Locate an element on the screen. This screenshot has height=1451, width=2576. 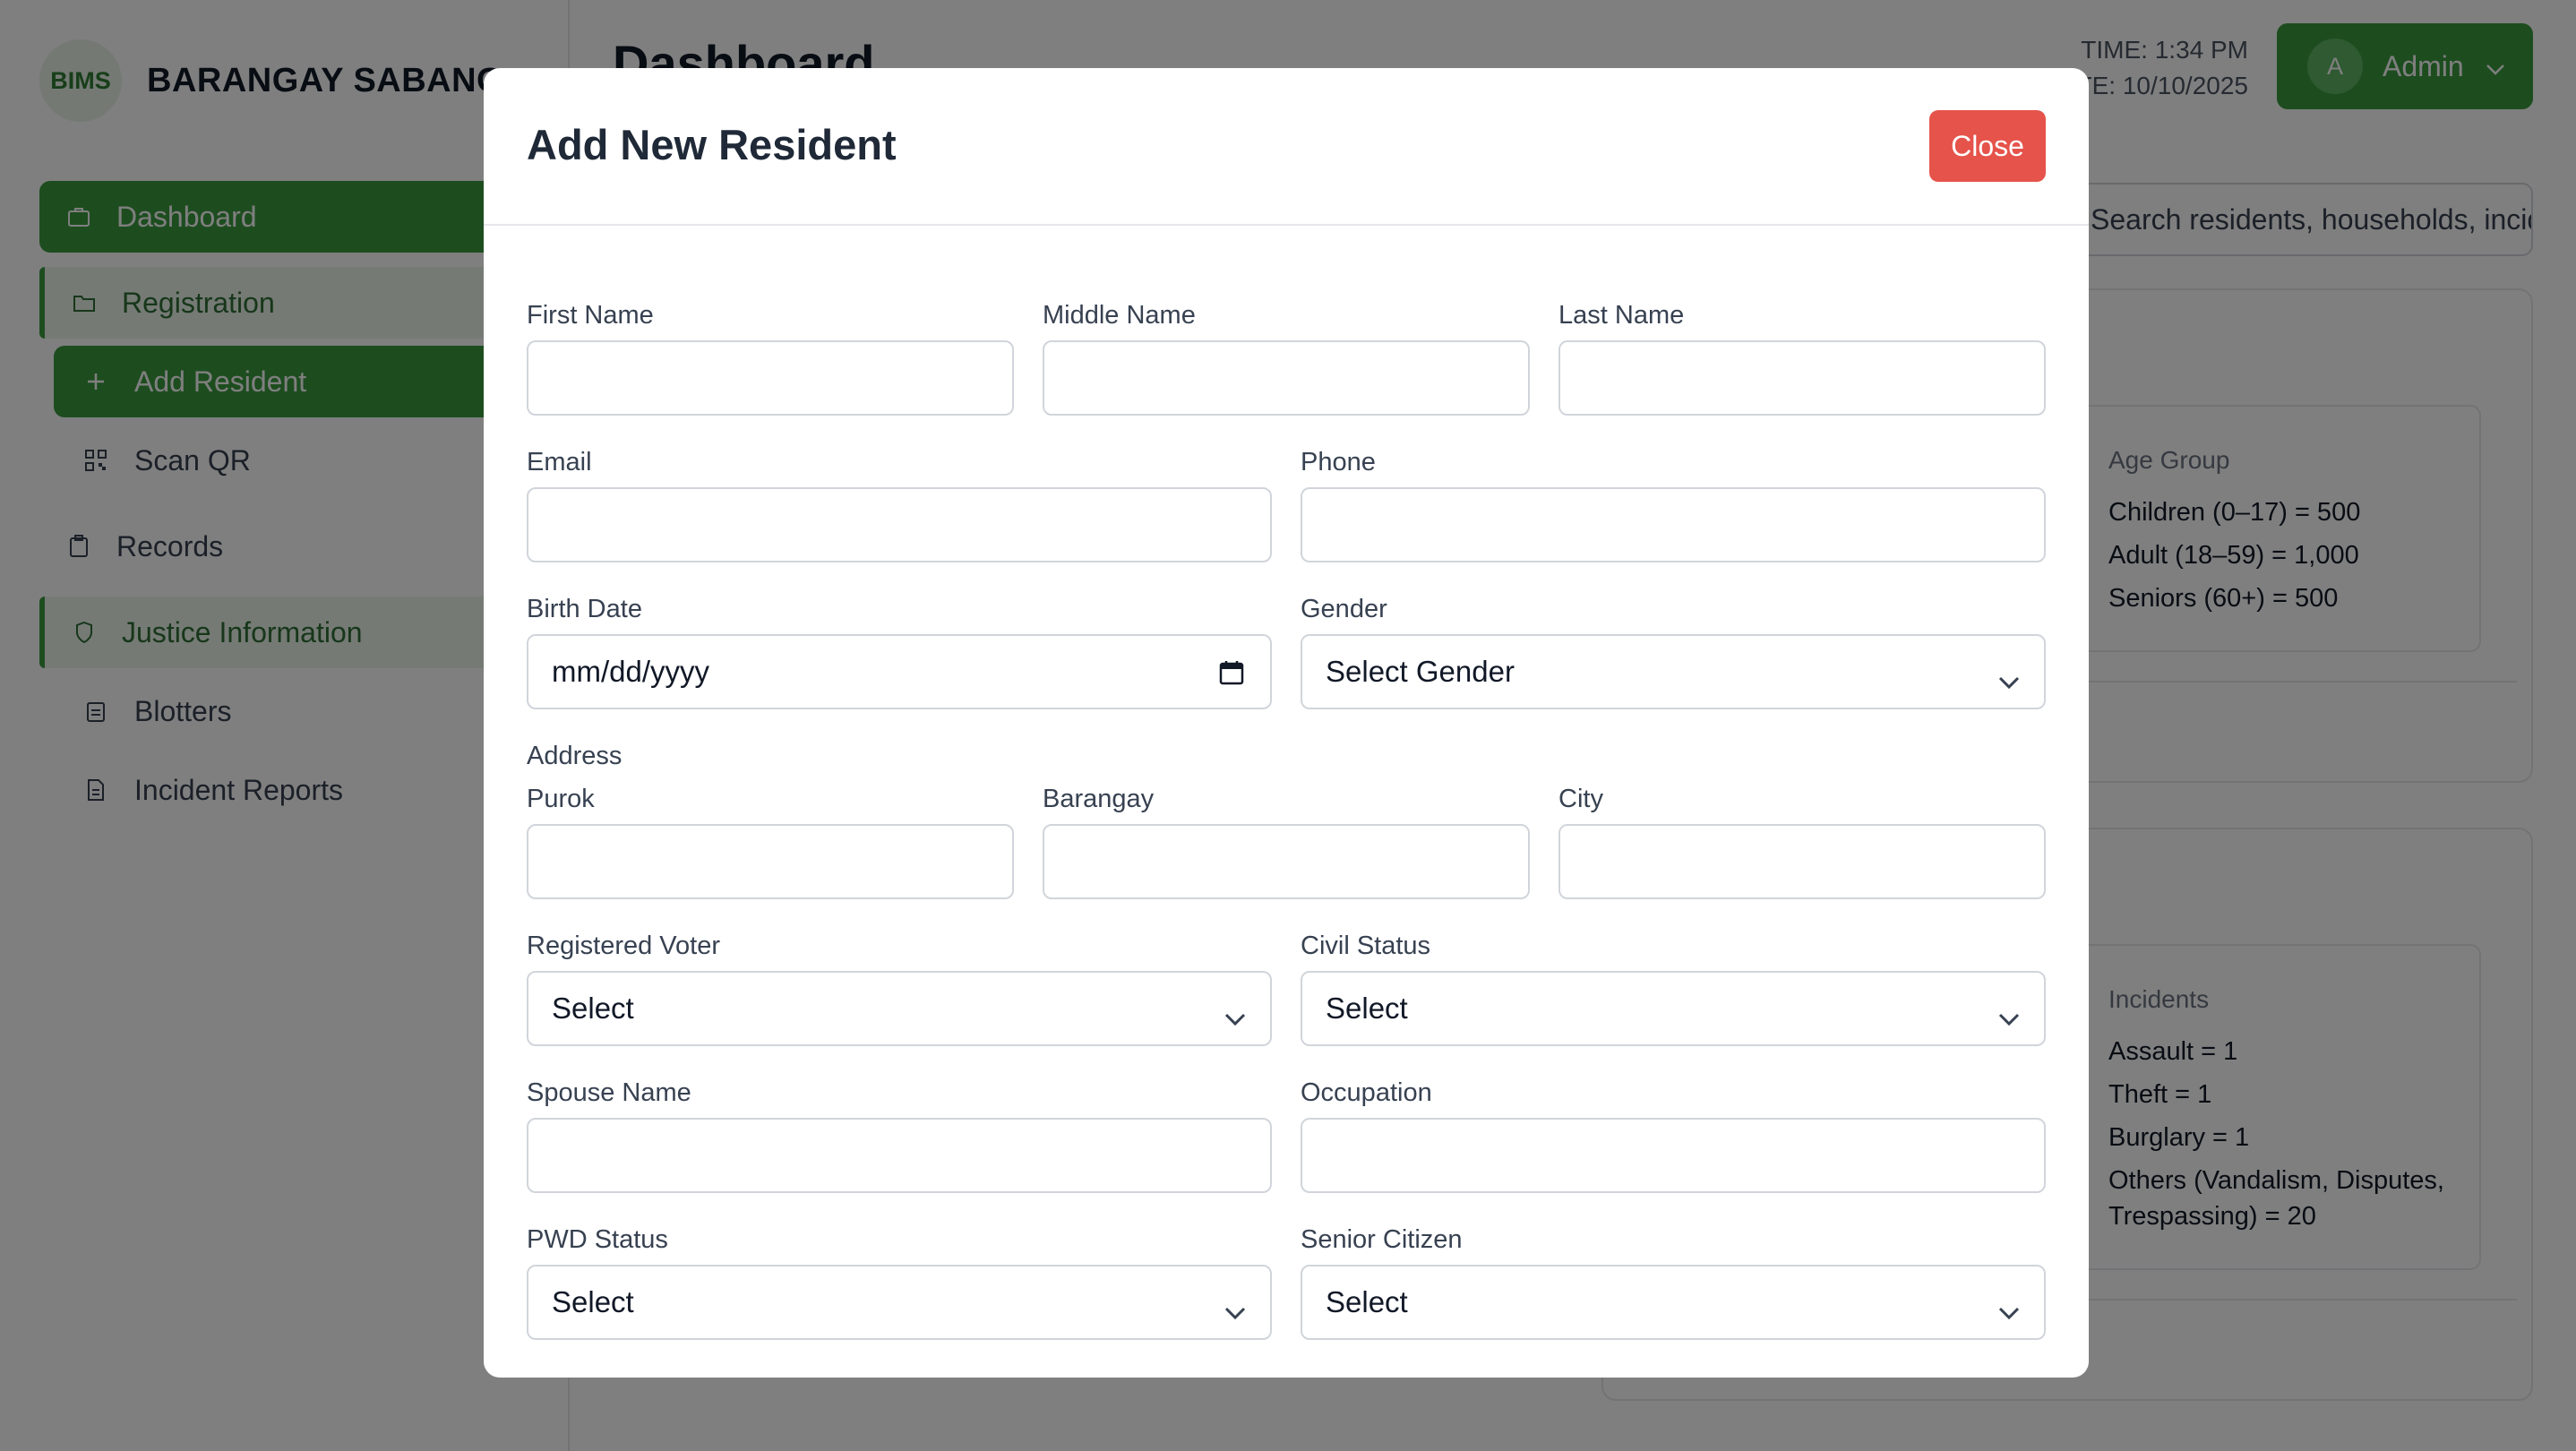
senior-citizen-select: Select is located at coordinates (1673, 1303).